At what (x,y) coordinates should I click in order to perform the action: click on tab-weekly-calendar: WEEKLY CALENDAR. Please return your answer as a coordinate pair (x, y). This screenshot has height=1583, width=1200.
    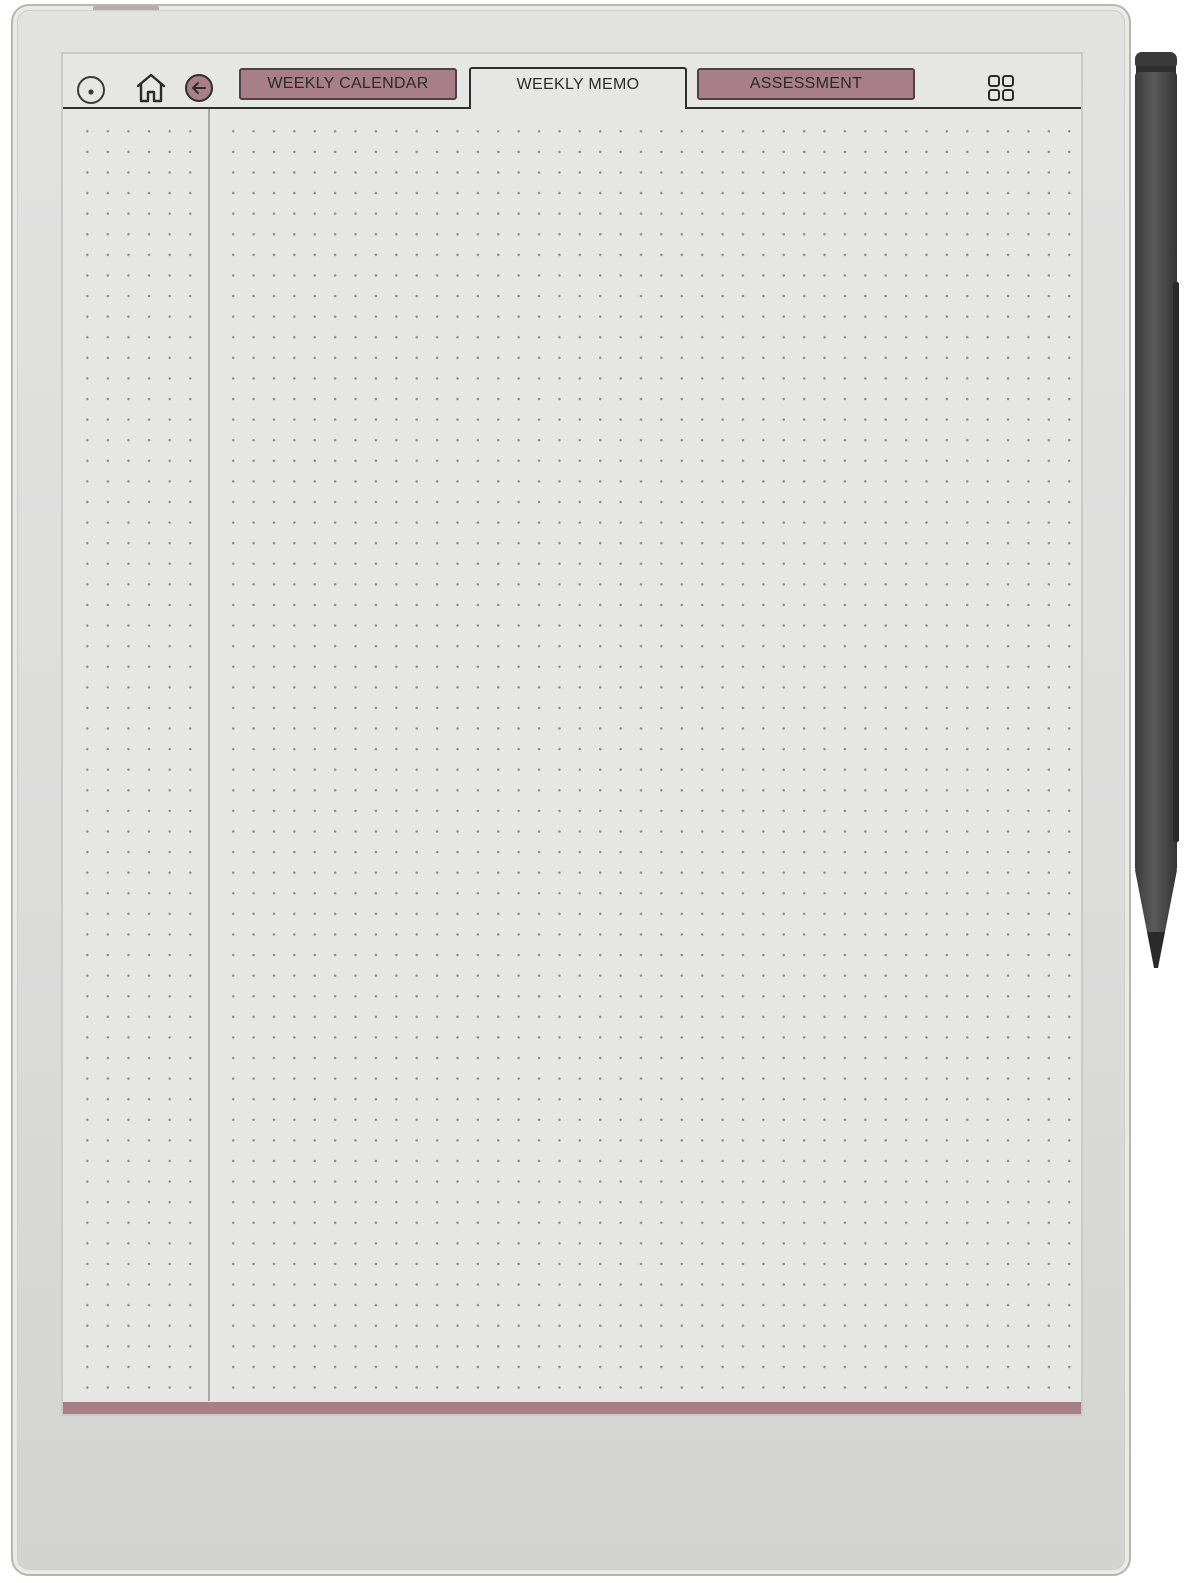
    Looking at the image, I should click on (348, 84).